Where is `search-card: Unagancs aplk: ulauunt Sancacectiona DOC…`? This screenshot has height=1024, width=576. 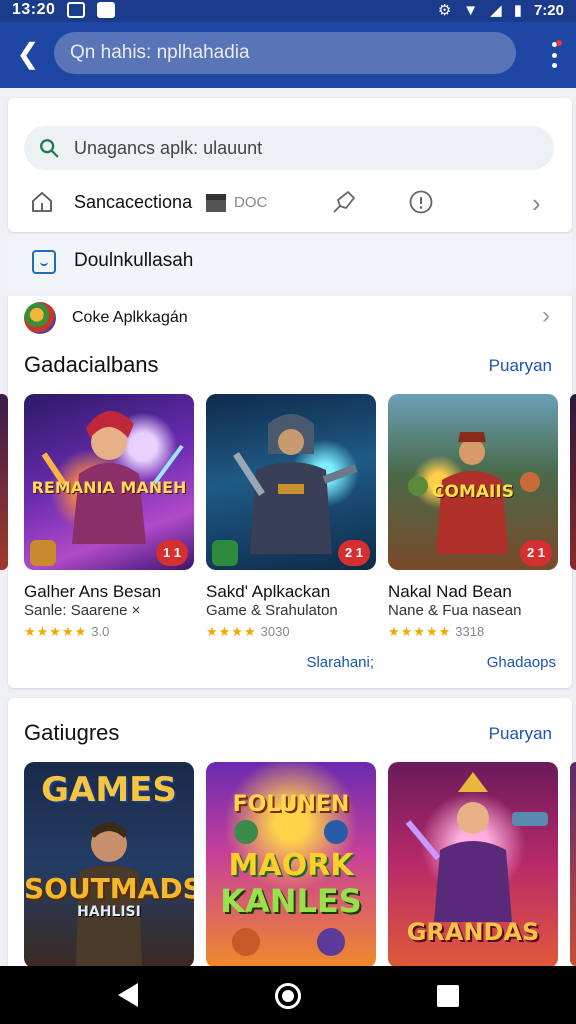
search-card: Unagancs aplk: ulauunt Sancacectiona DOC… is located at coordinates (290, 165).